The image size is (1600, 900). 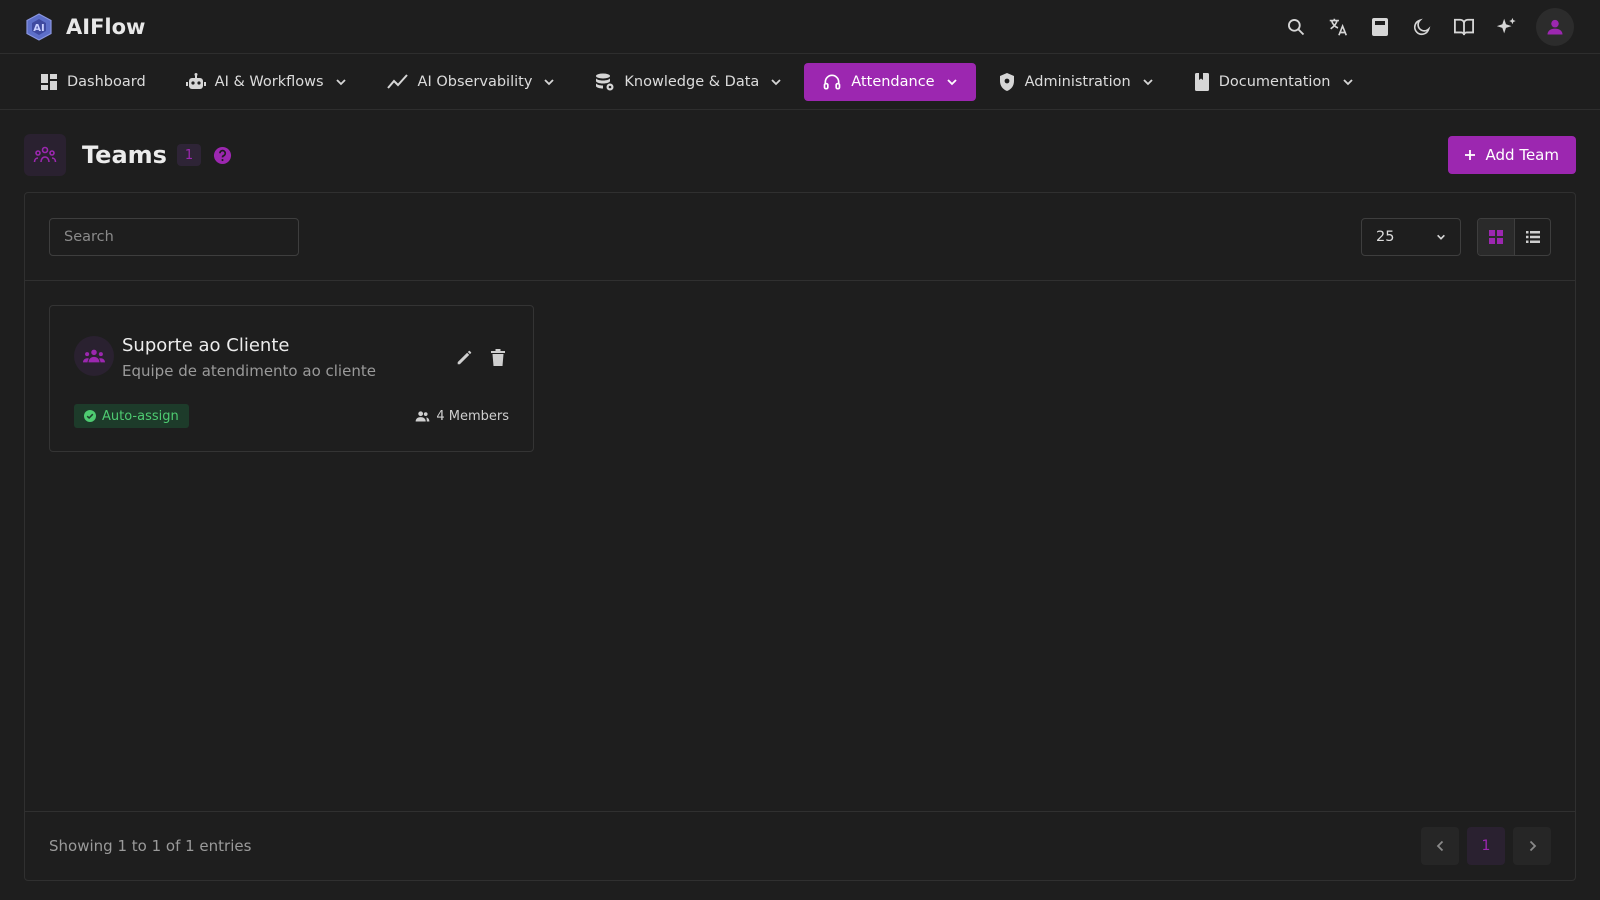 What do you see at coordinates (397, 81) in the screenshot?
I see `trend-icon` at bounding box center [397, 81].